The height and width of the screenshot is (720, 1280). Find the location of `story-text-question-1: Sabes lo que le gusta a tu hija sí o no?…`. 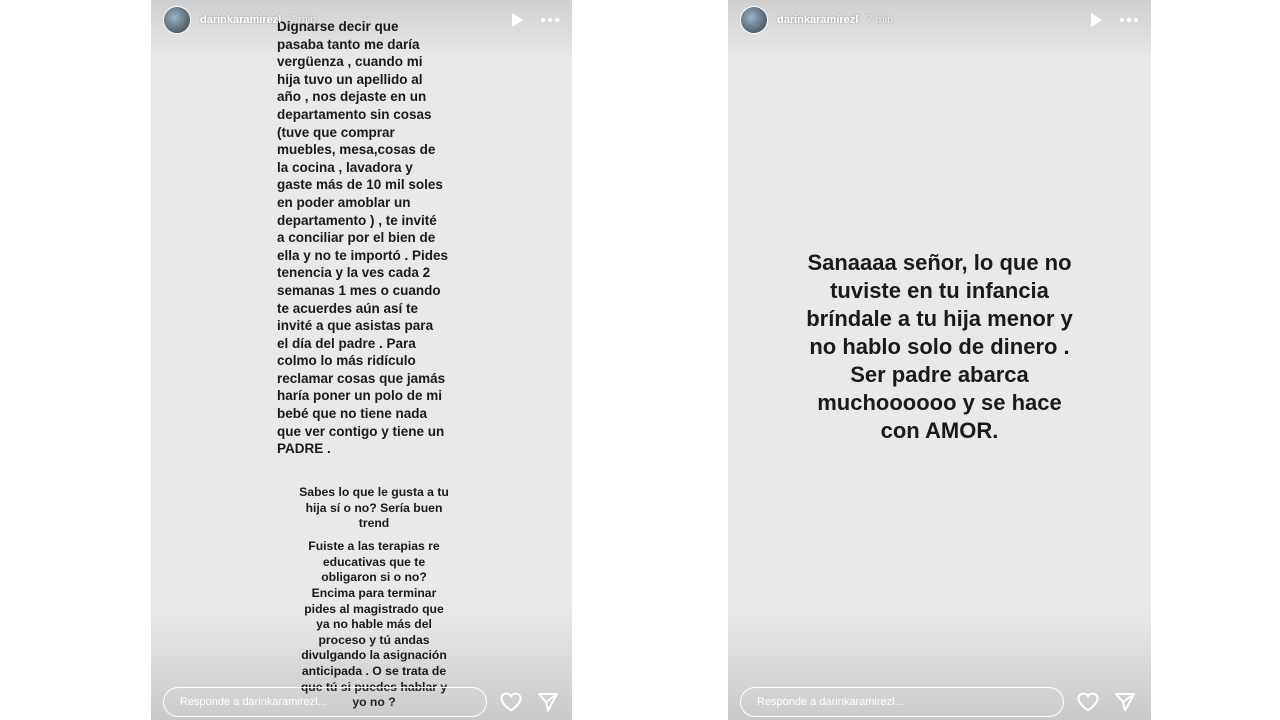

story-text-question-1: Sabes lo que le gusta a tu hija sí o no?… is located at coordinates (374, 508).